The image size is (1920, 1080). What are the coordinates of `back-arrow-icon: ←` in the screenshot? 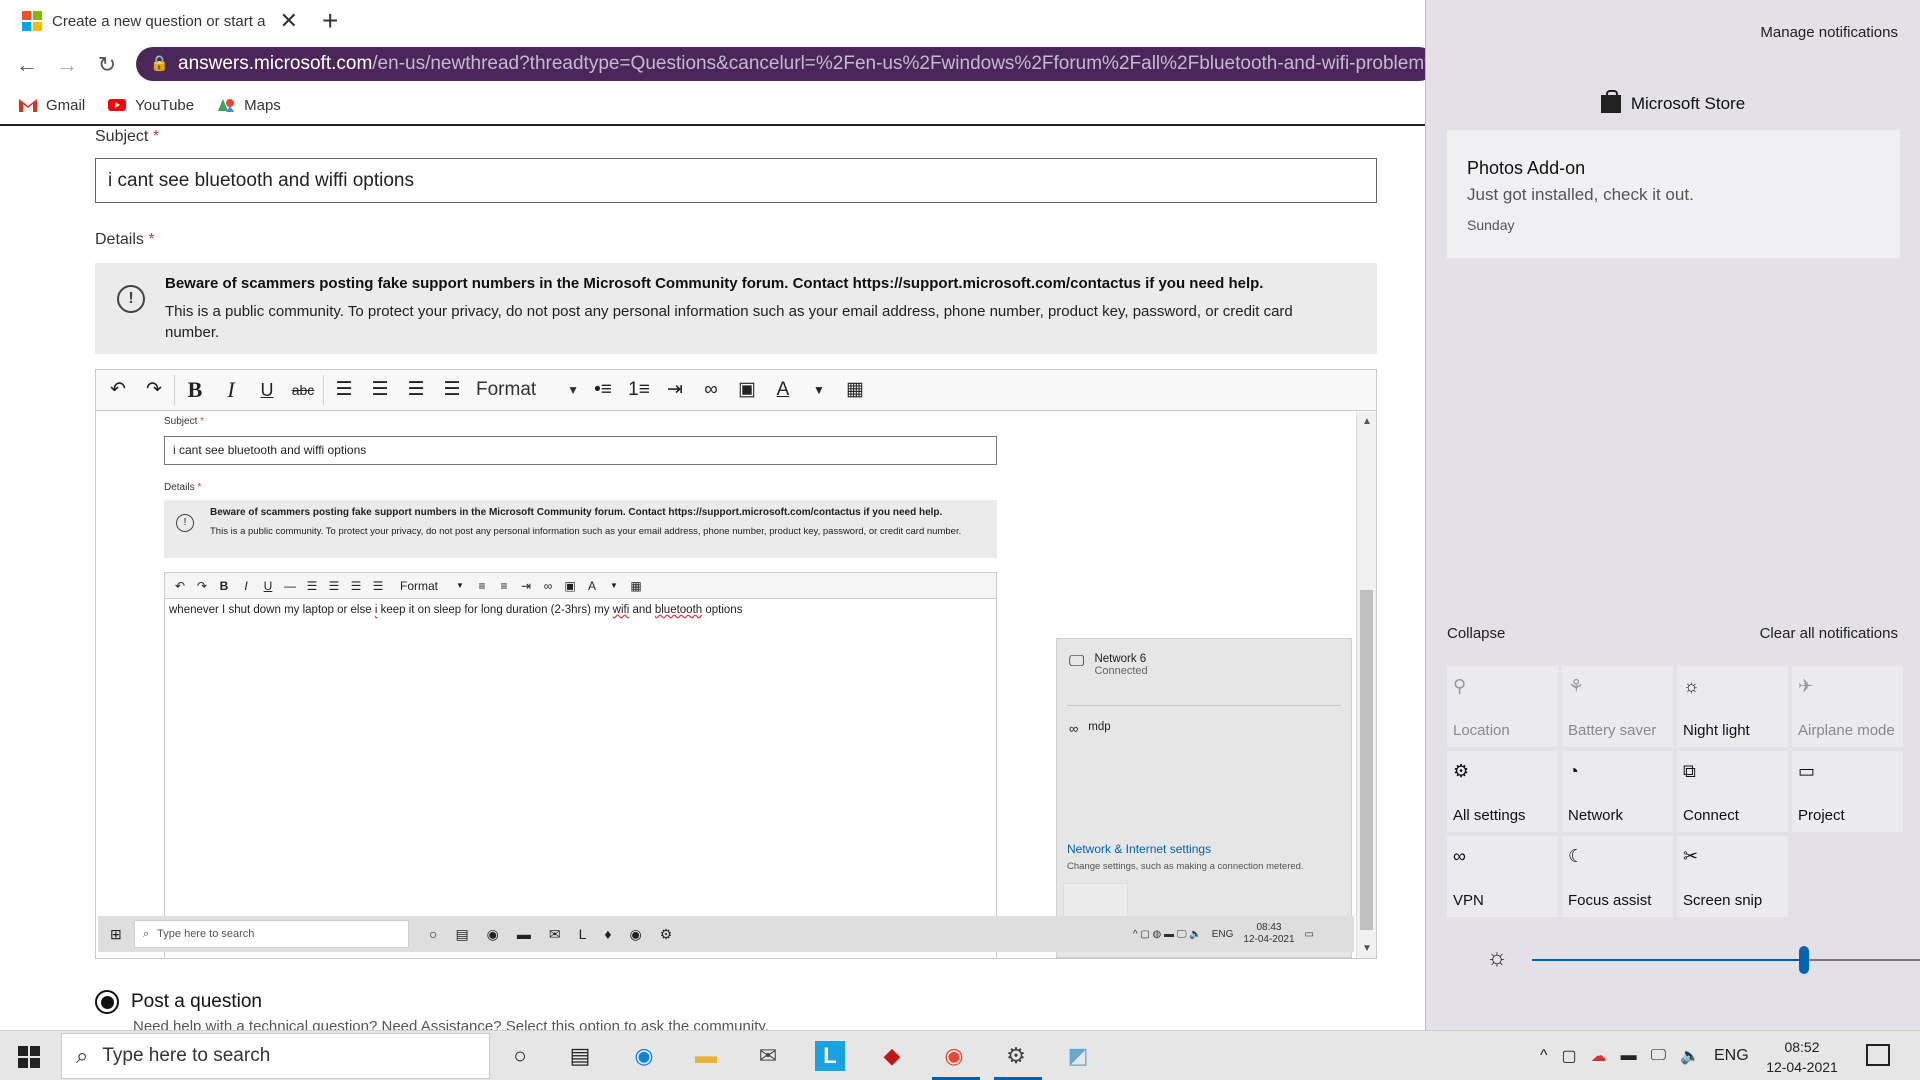 It's located at (27, 65).